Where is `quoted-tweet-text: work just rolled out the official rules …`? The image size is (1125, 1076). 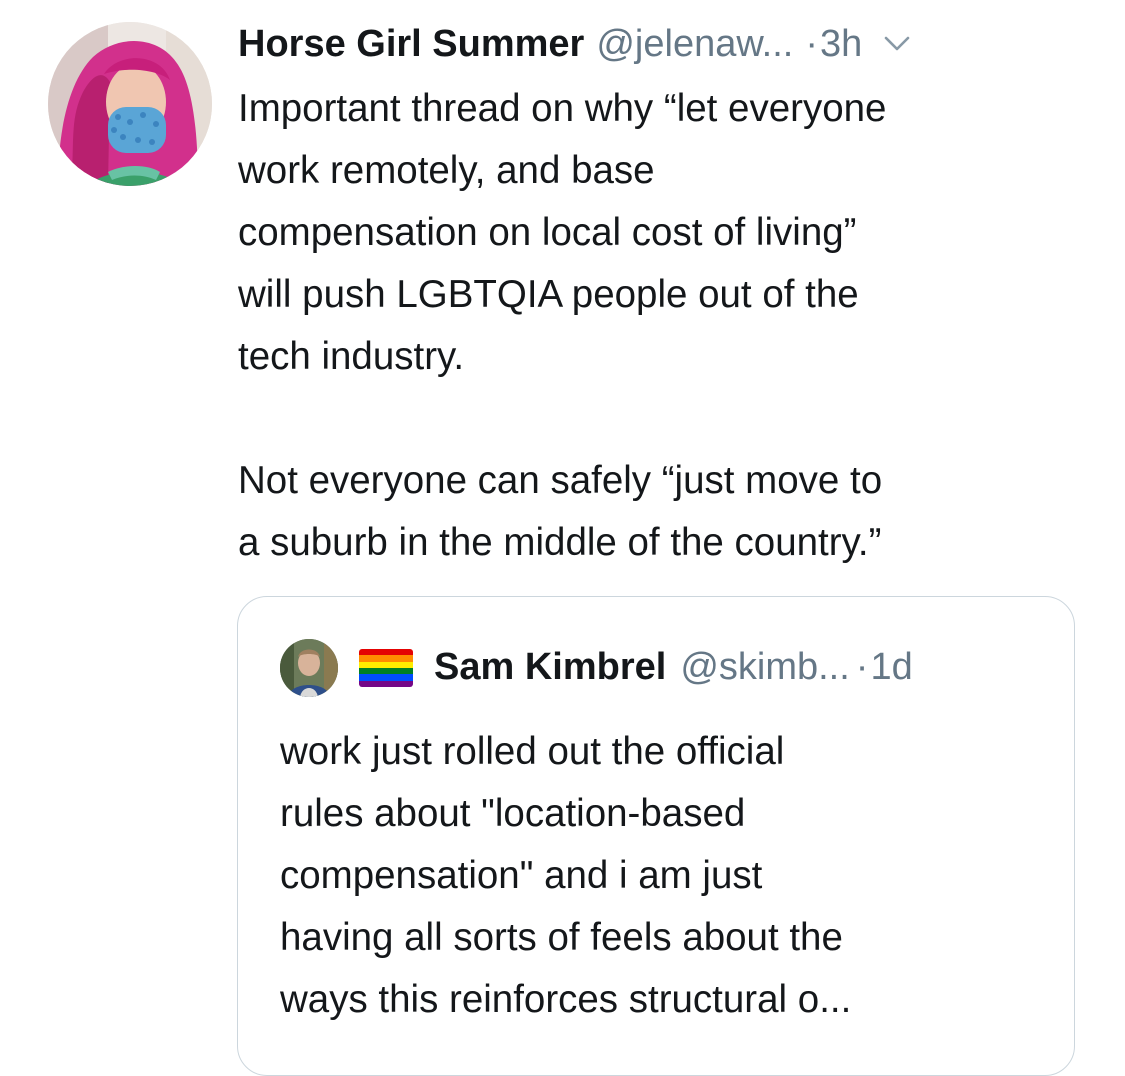
quoted-tweet-text: work just rolled out the official rules … is located at coordinates (566, 875).